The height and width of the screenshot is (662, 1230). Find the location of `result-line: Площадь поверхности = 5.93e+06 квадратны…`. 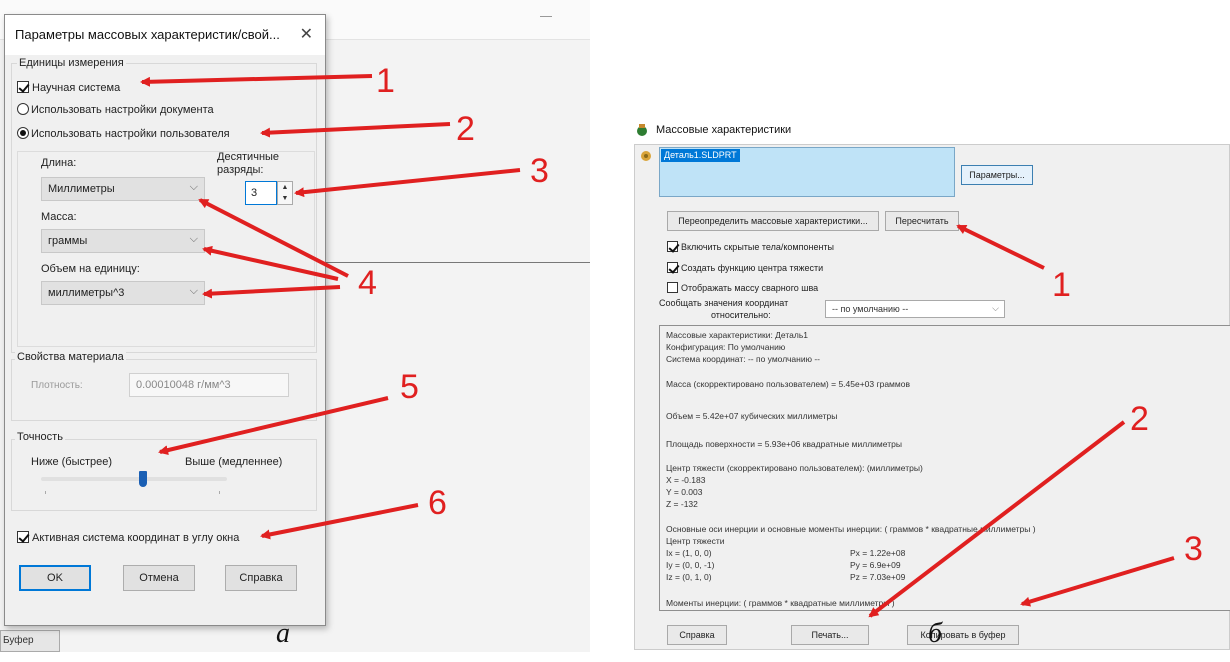

result-line: Площадь поверхности = 5.93e+06 квадратны… is located at coordinates (784, 444).